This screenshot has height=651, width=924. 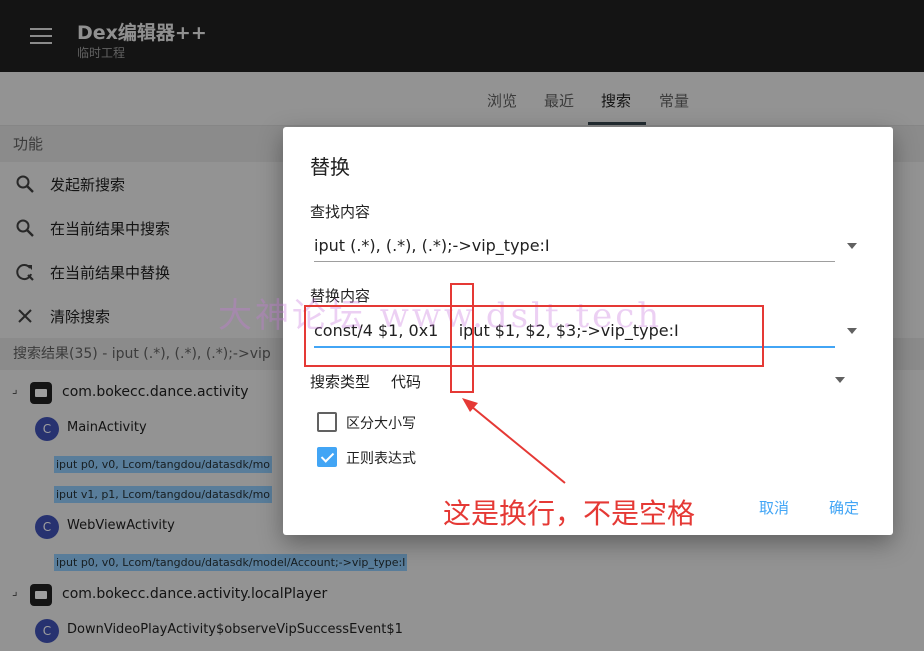 What do you see at coordinates (381, 424) in the screenshot?
I see `case-sensitive-label: 区分大小写` at bounding box center [381, 424].